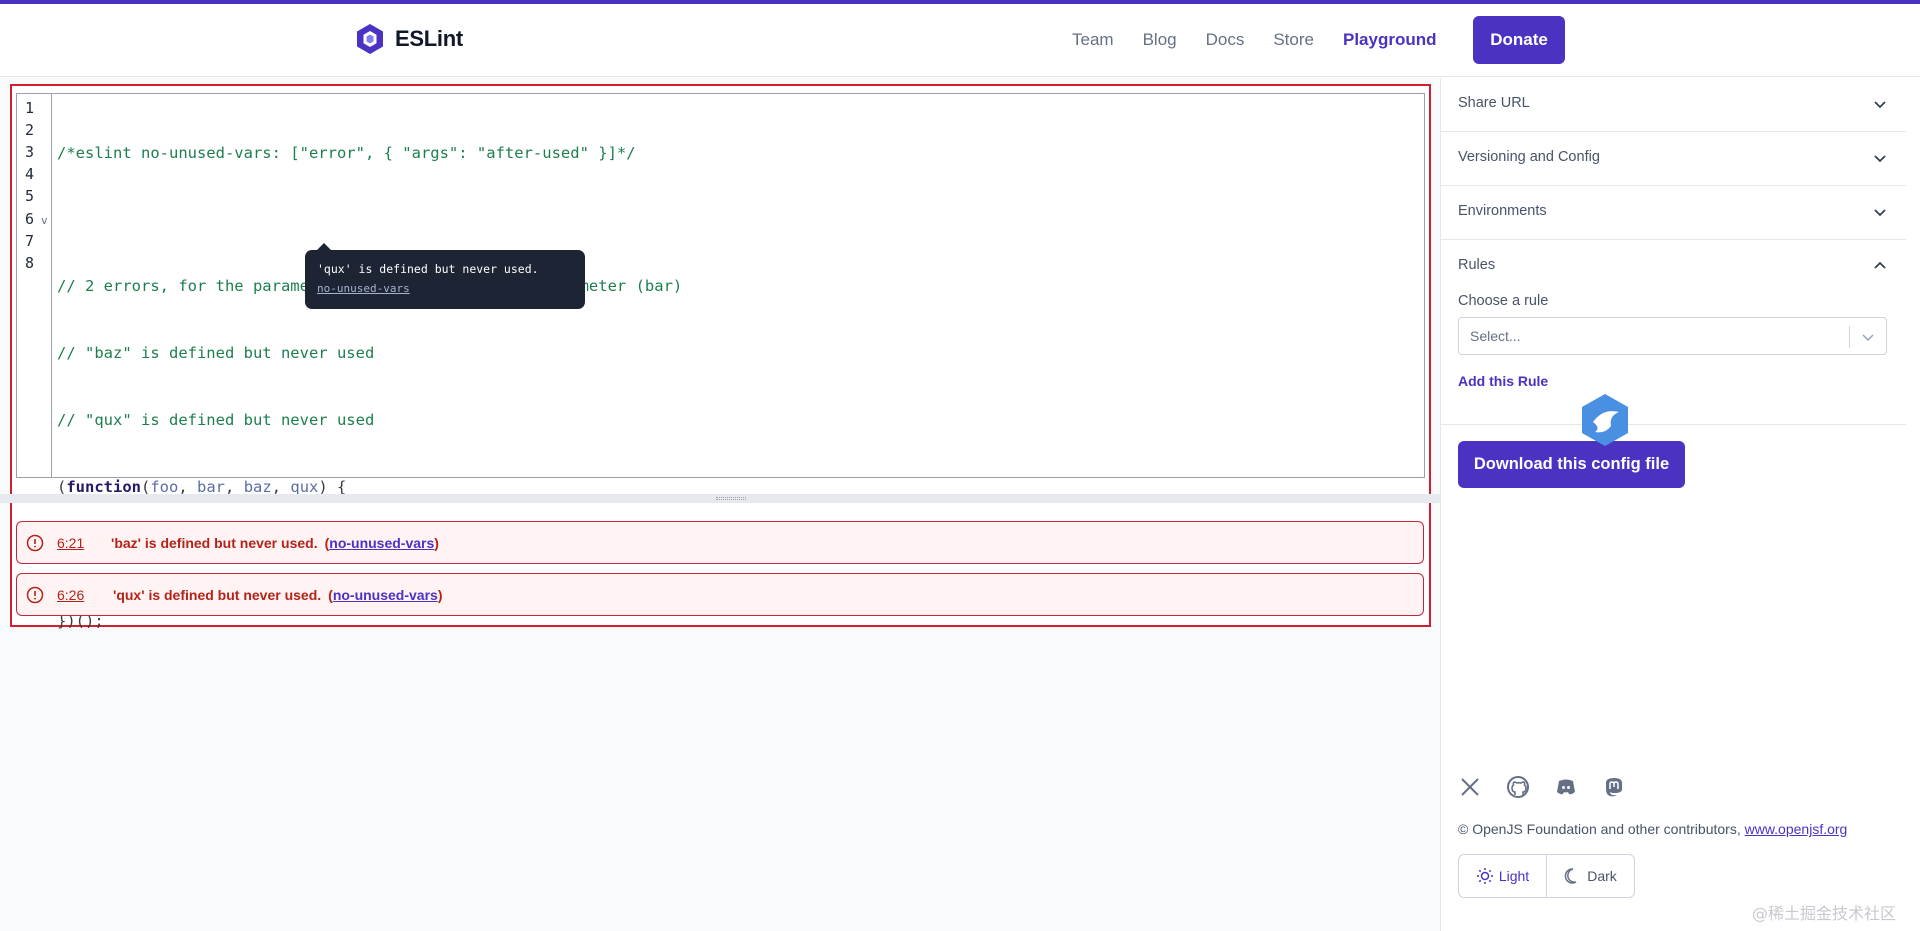 The height and width of the screenshot is (931, 1920). Describe the element at coordinates (1566, 787) in the screenshot. I see `discord-icon` at that location.